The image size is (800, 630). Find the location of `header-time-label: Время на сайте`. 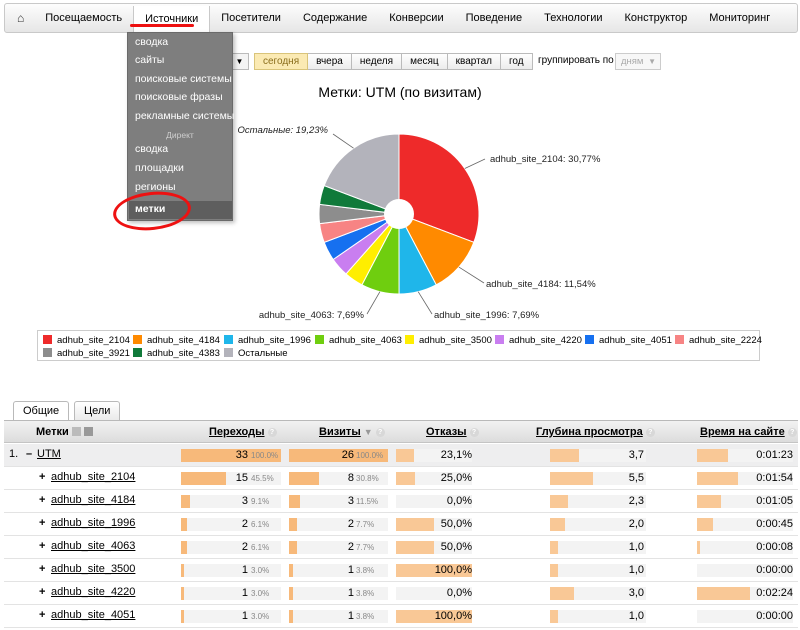

header-time-label: Время на сайте is located at coordinates (742, 432).